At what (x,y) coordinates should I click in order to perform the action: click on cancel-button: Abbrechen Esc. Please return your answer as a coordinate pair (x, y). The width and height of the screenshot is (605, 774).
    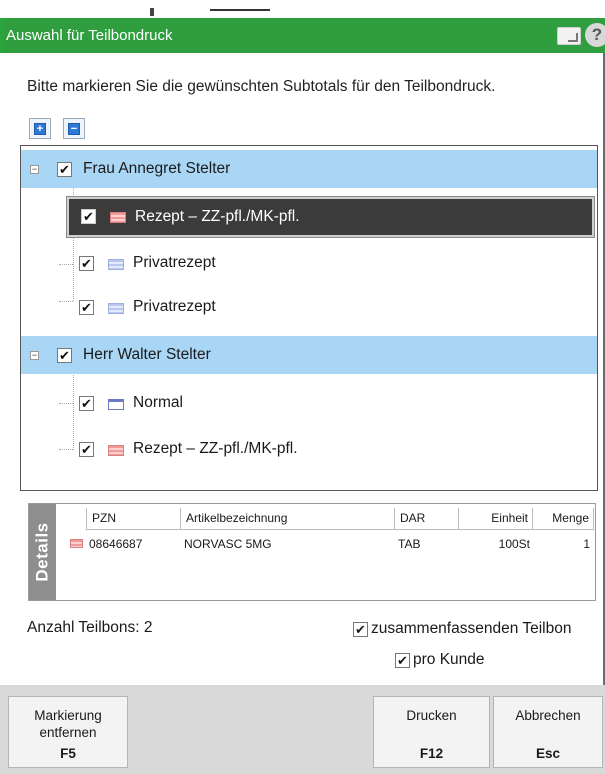
    Looking at the image, I should click on (548, 732).